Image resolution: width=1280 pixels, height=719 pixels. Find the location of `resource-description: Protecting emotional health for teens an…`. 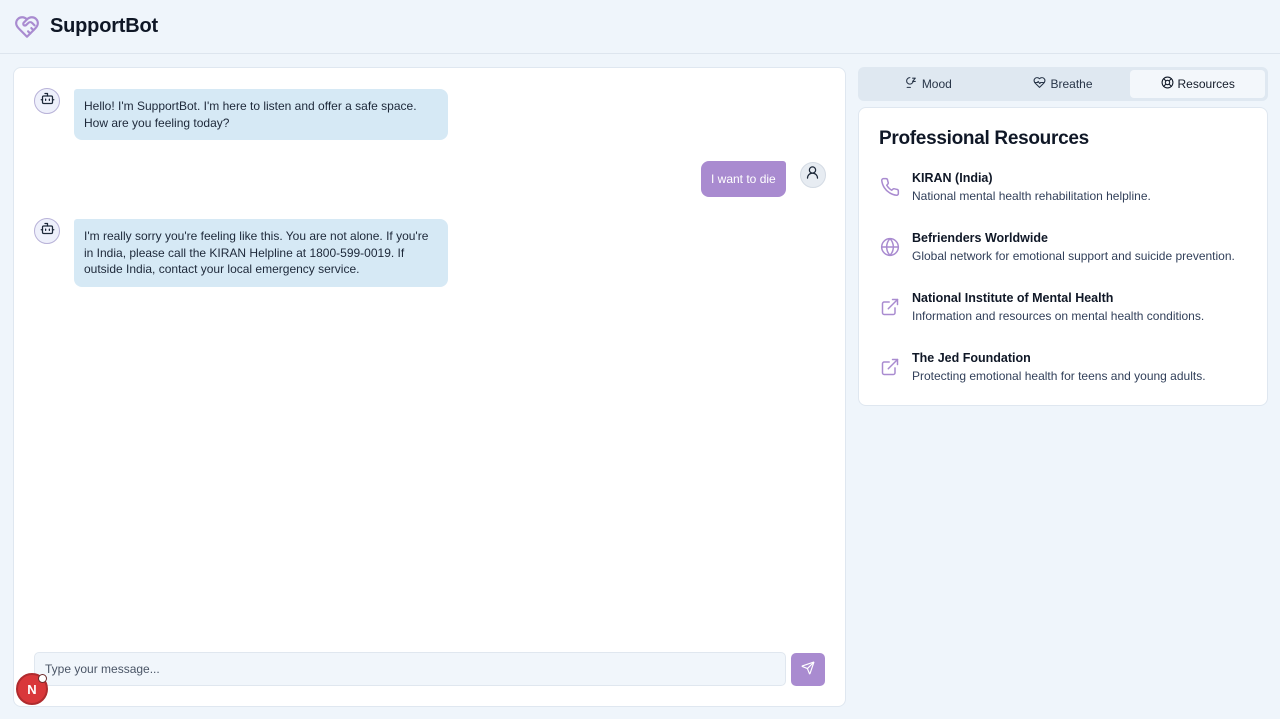

resource-description: Protecting emotional health for teens an… is located at coordinates (1059, 376).